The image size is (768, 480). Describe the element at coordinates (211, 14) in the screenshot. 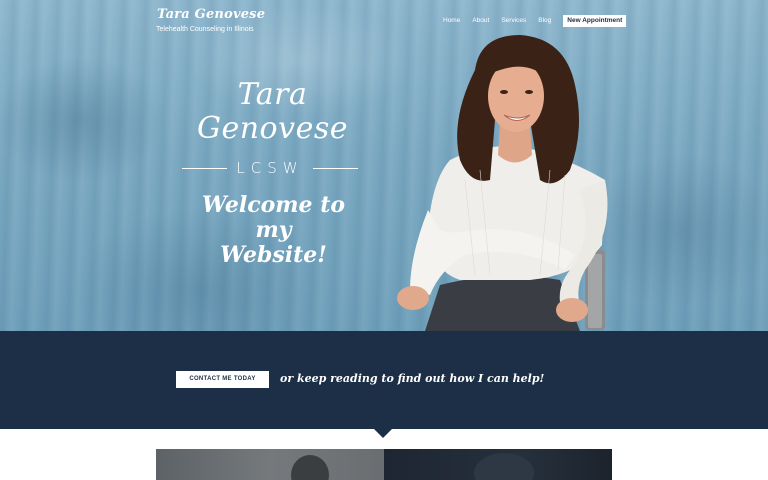

I see `site-logo-title: Tara Genovese` at that location.